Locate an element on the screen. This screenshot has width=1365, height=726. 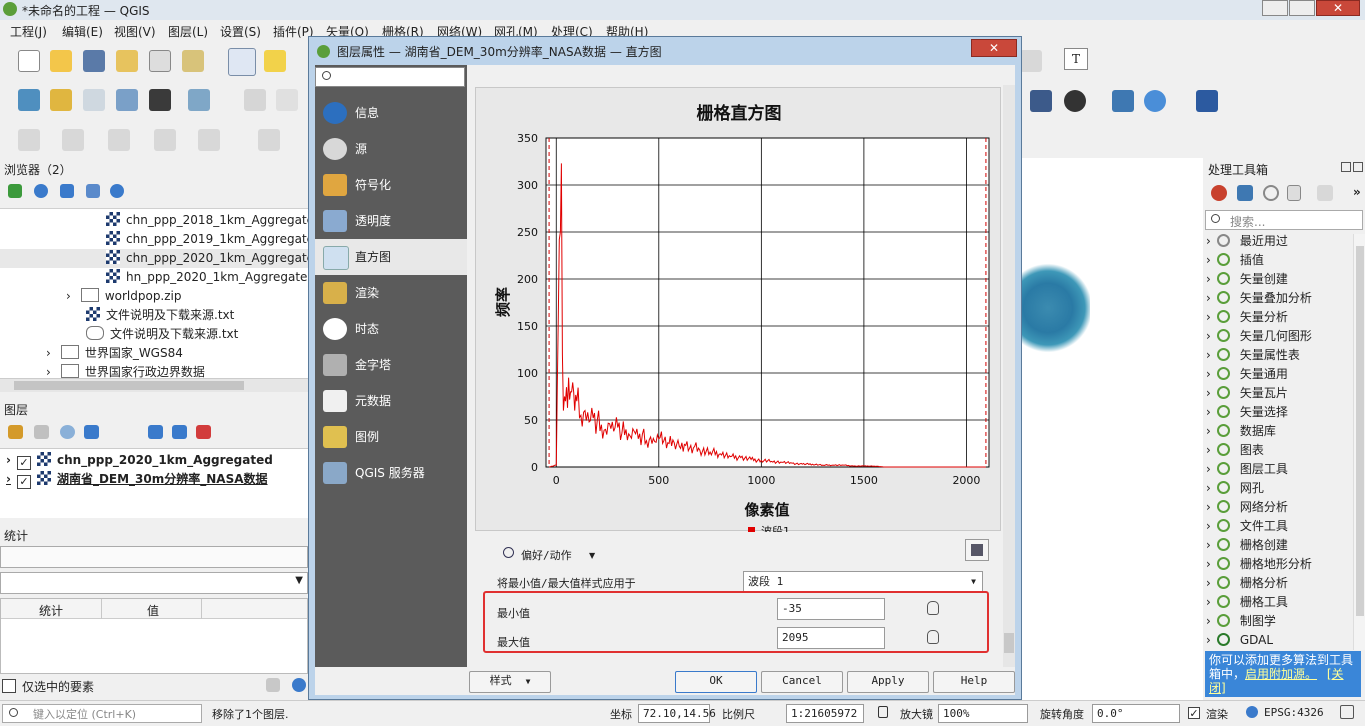
expand-all-icon is located at coordinates (155, 432).